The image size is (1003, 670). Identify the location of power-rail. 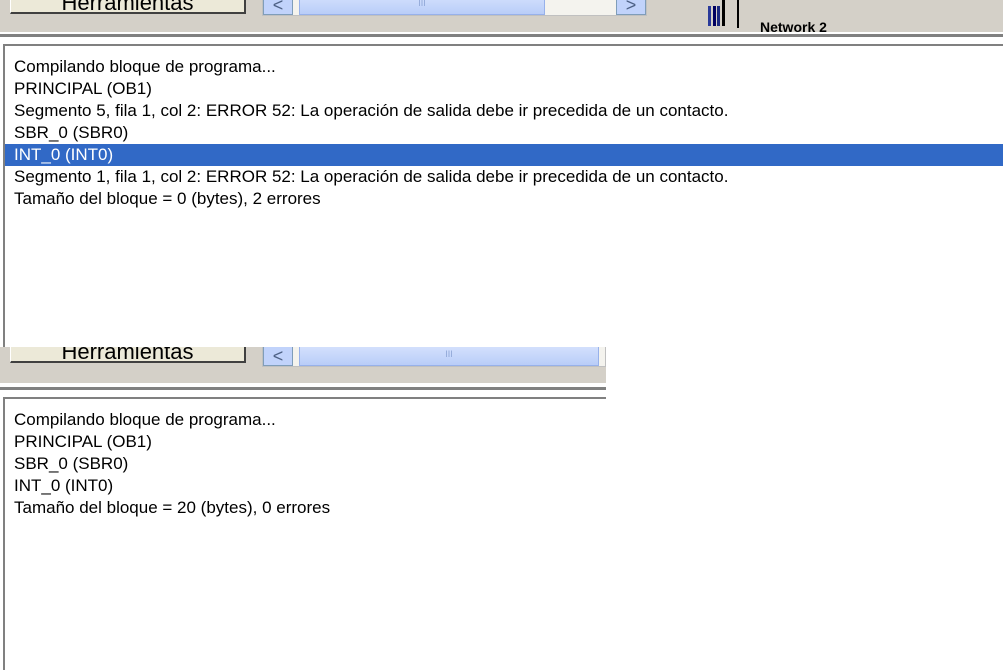
(738, 14).